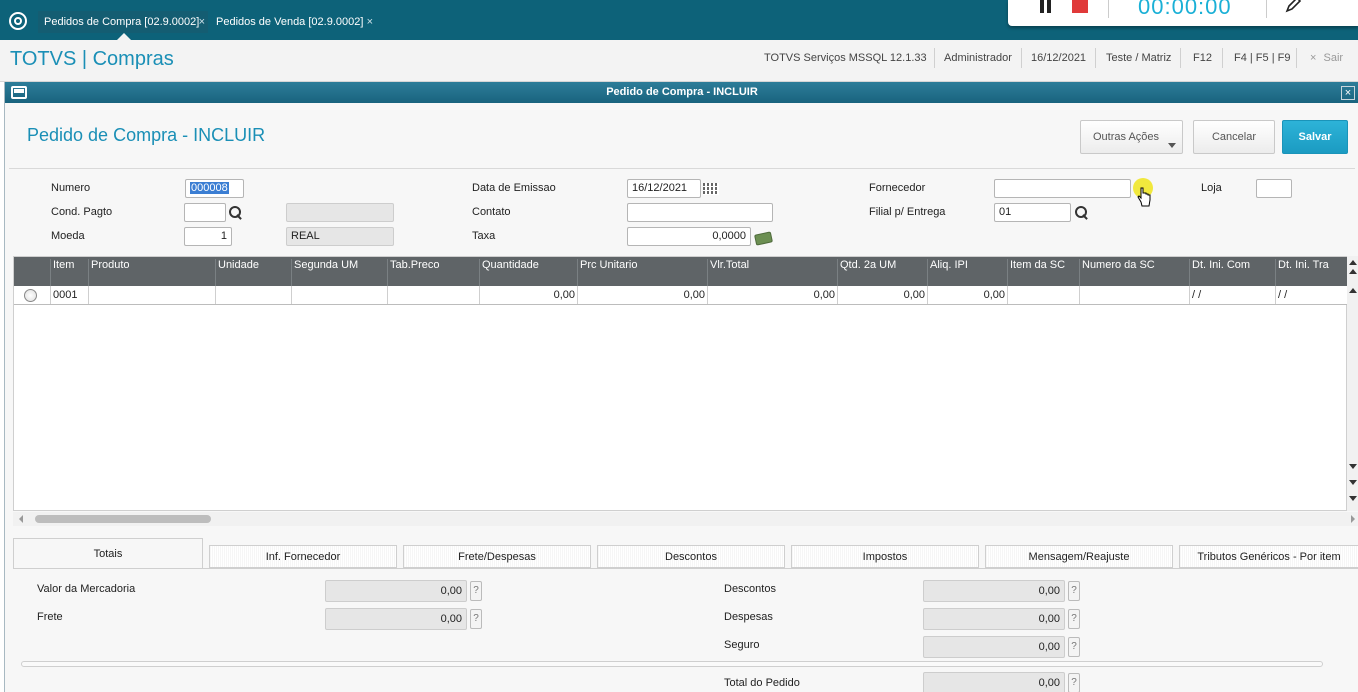  What do you see at coordinates (1134, 272) in the screenshot?
I see `column-header: Numero da SC` at bounding box center [1134, 272].